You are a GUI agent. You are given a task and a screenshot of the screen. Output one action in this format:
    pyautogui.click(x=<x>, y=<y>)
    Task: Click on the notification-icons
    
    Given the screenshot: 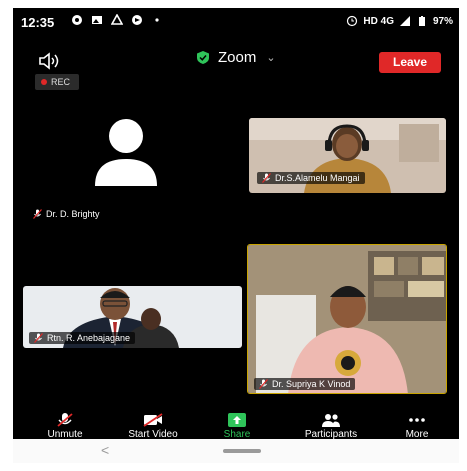 What is the action you would take?
    pyautogui.click(x=117, y=20)
    